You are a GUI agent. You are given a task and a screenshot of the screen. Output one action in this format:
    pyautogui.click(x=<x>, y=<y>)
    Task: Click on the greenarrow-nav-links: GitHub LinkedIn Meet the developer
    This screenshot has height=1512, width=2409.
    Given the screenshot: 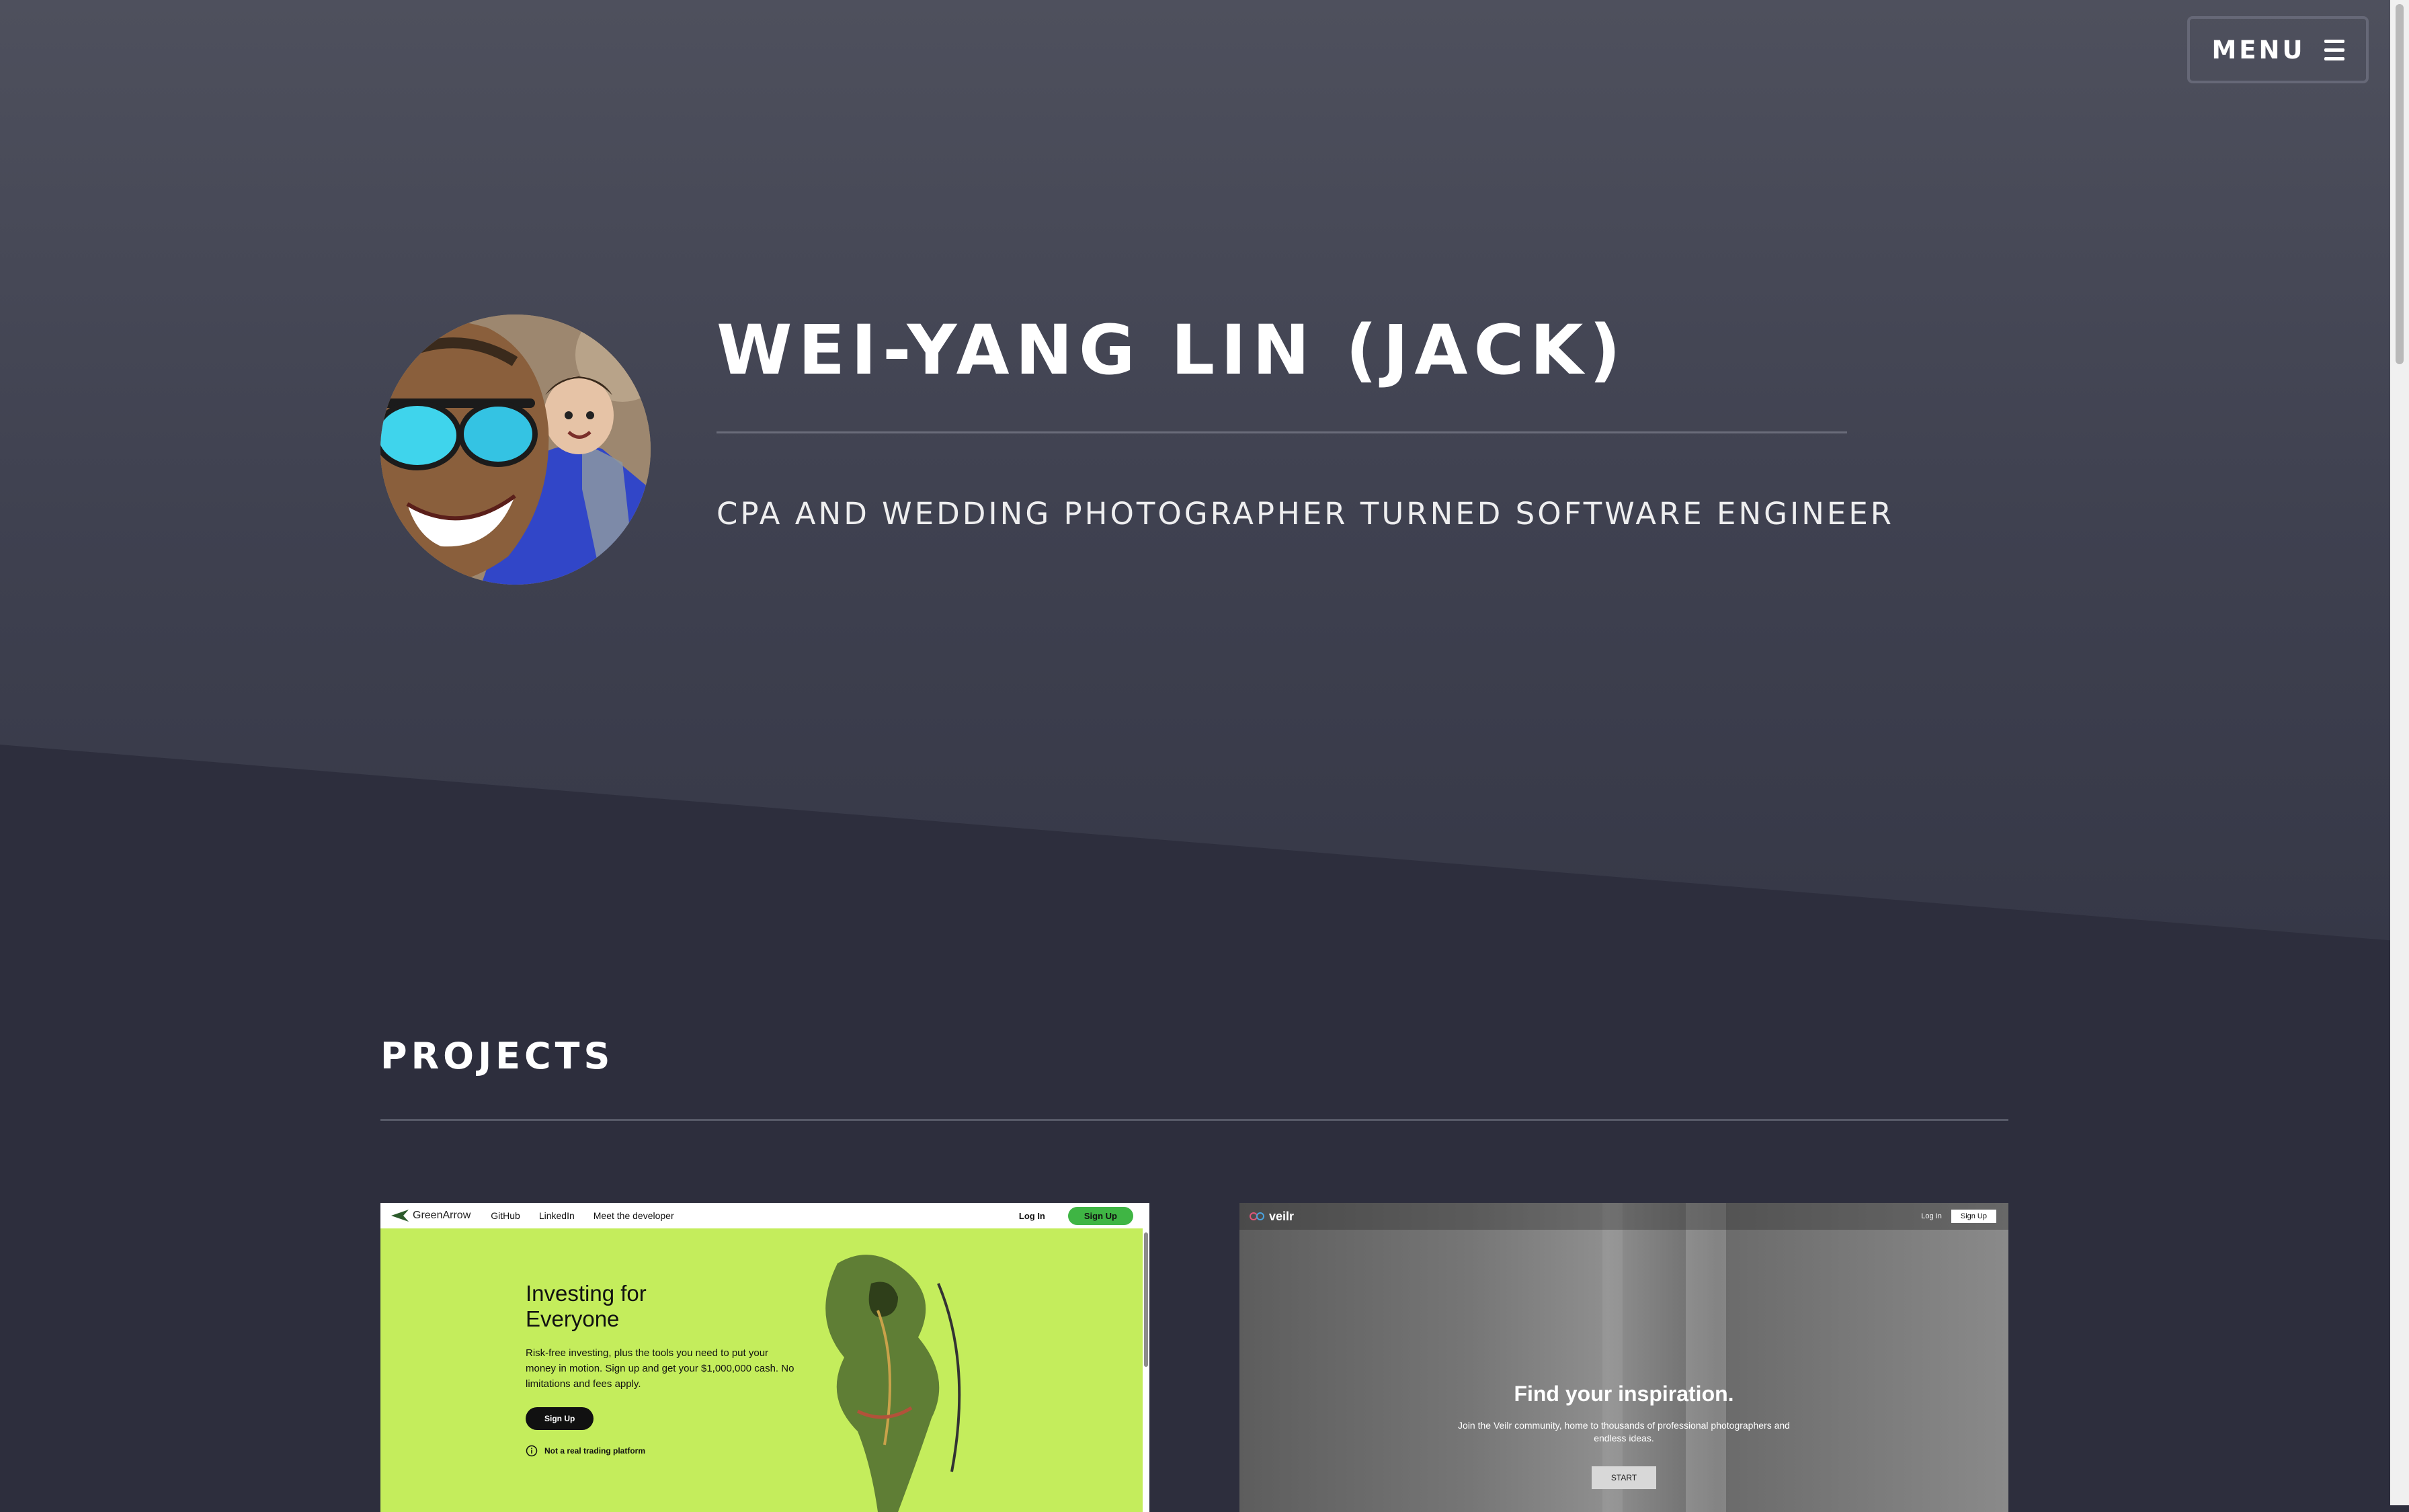 What is the action you would take?
    pyautogui.click(x=582, y=1215)
    